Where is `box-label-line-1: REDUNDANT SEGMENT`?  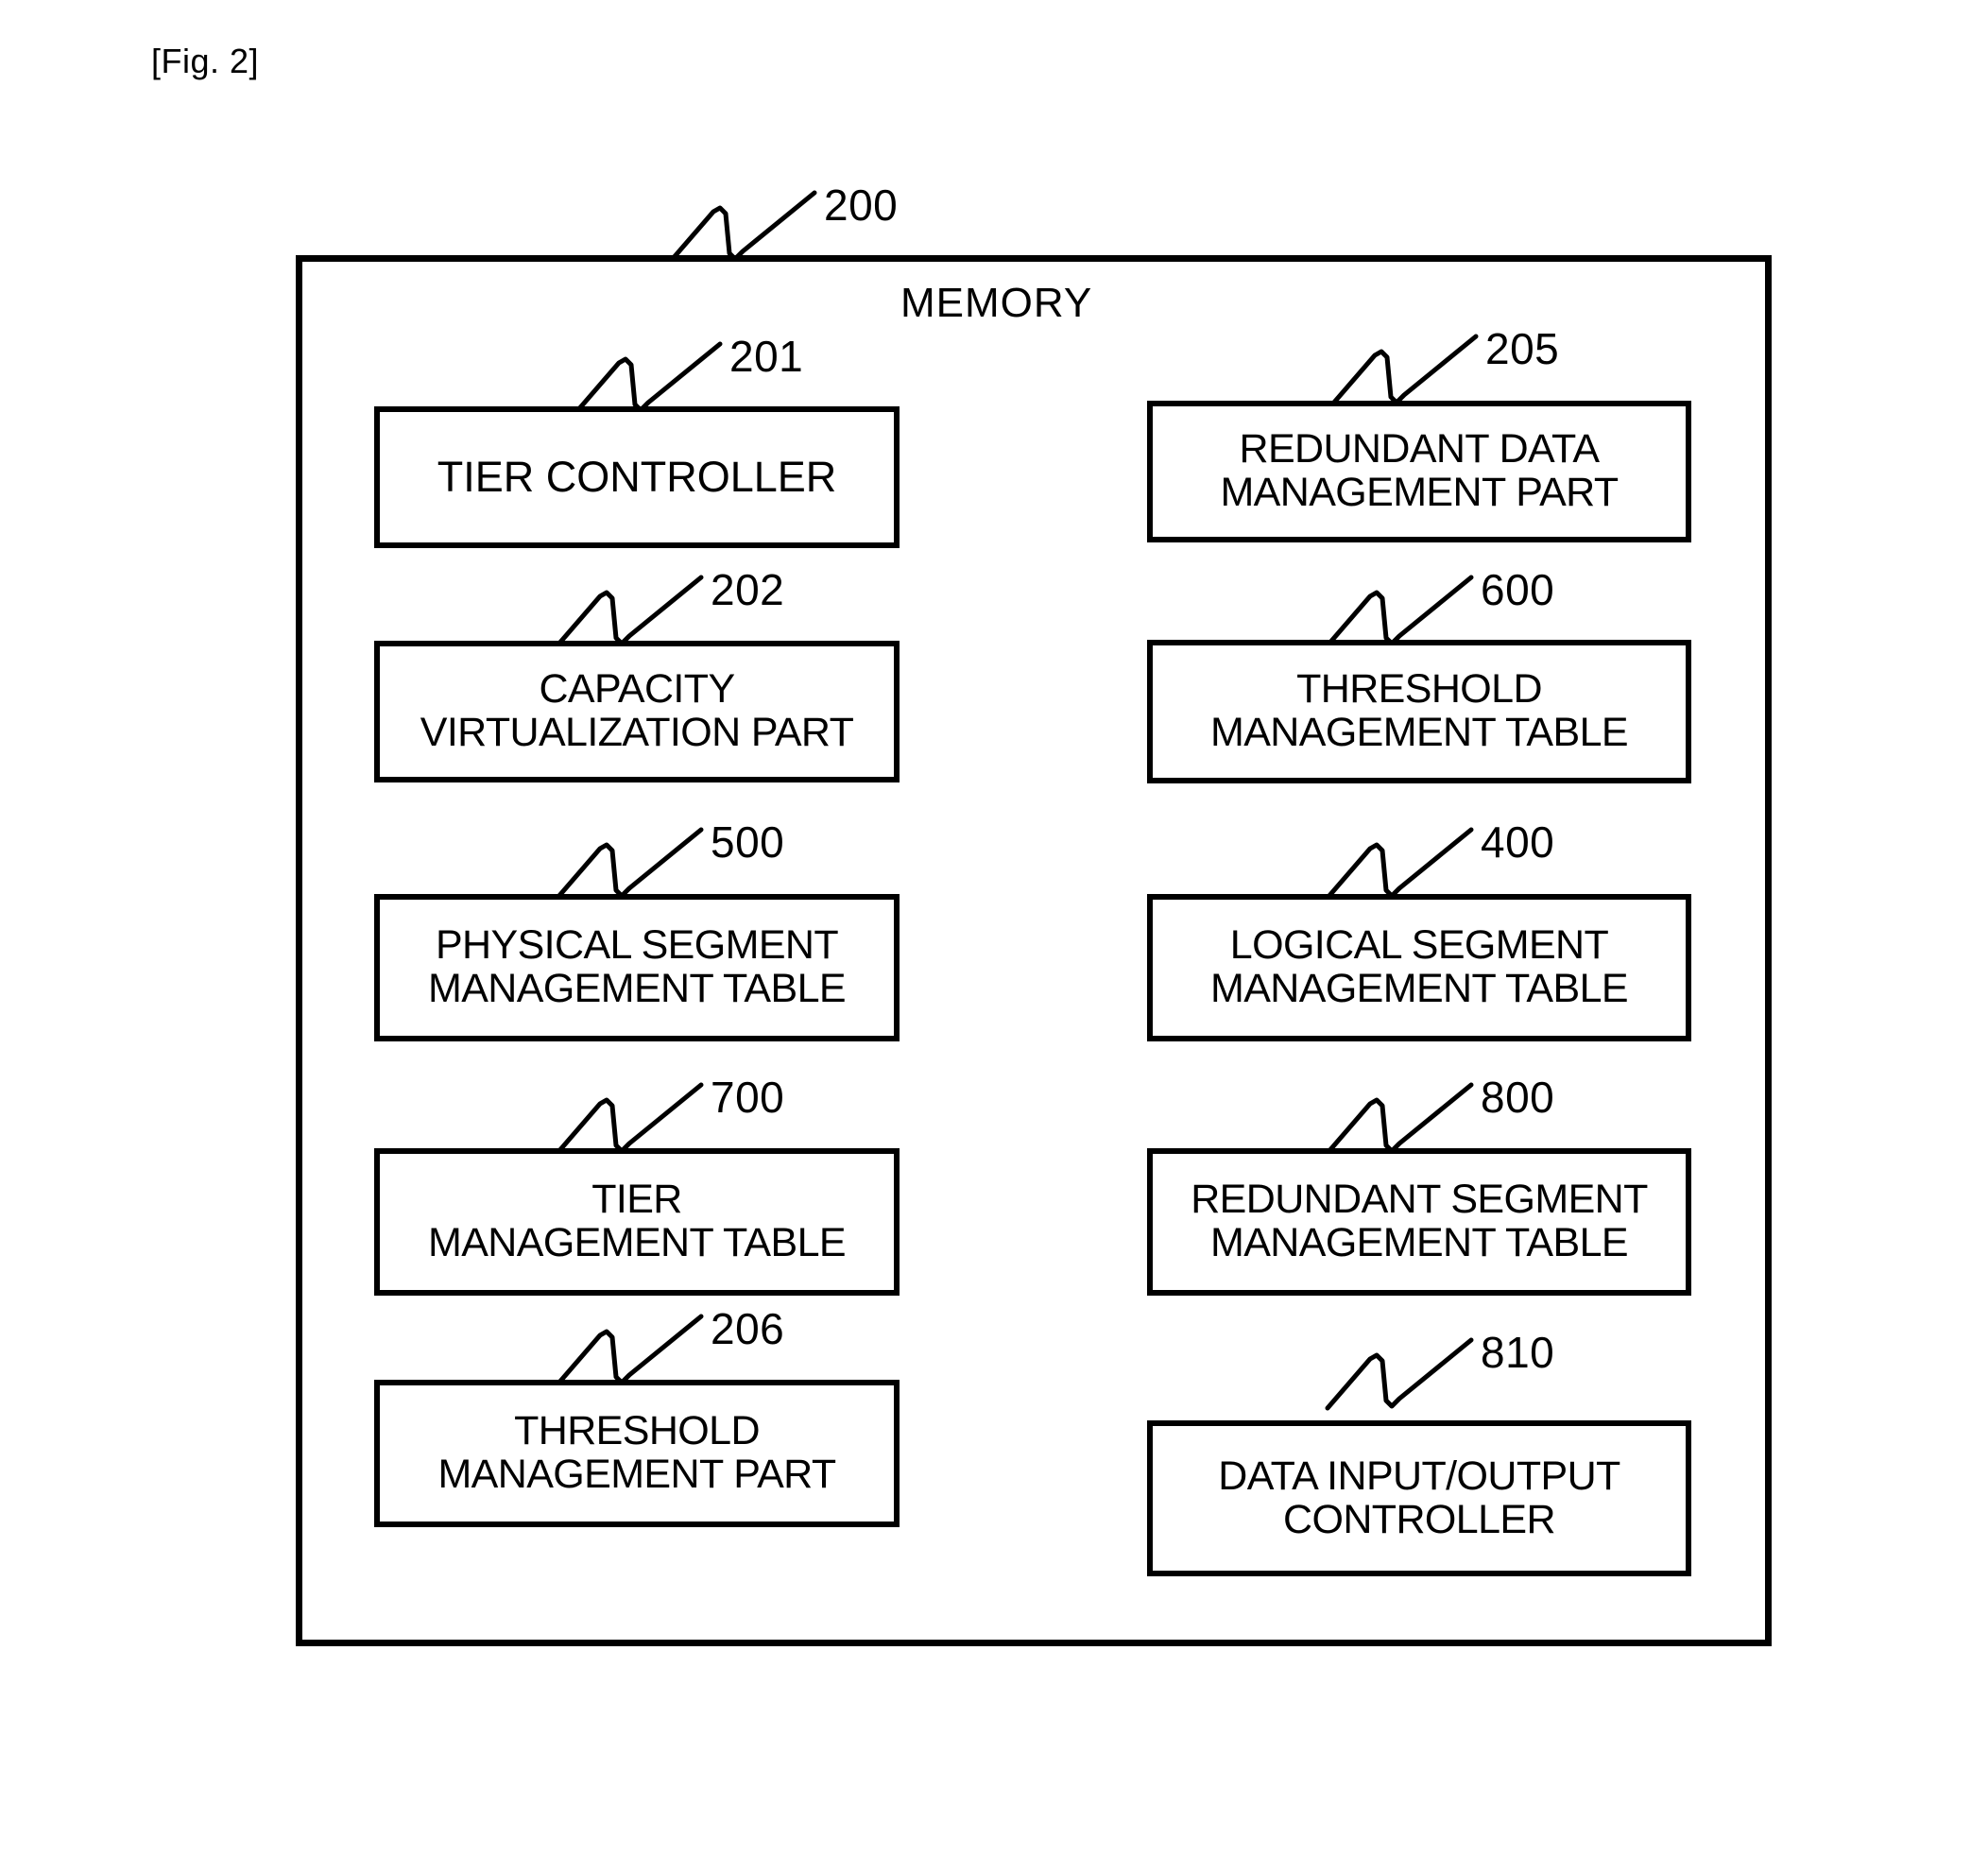 box-label-line-1: REDUNDANT SEGMENT is located at coordinates (1419, 1200).